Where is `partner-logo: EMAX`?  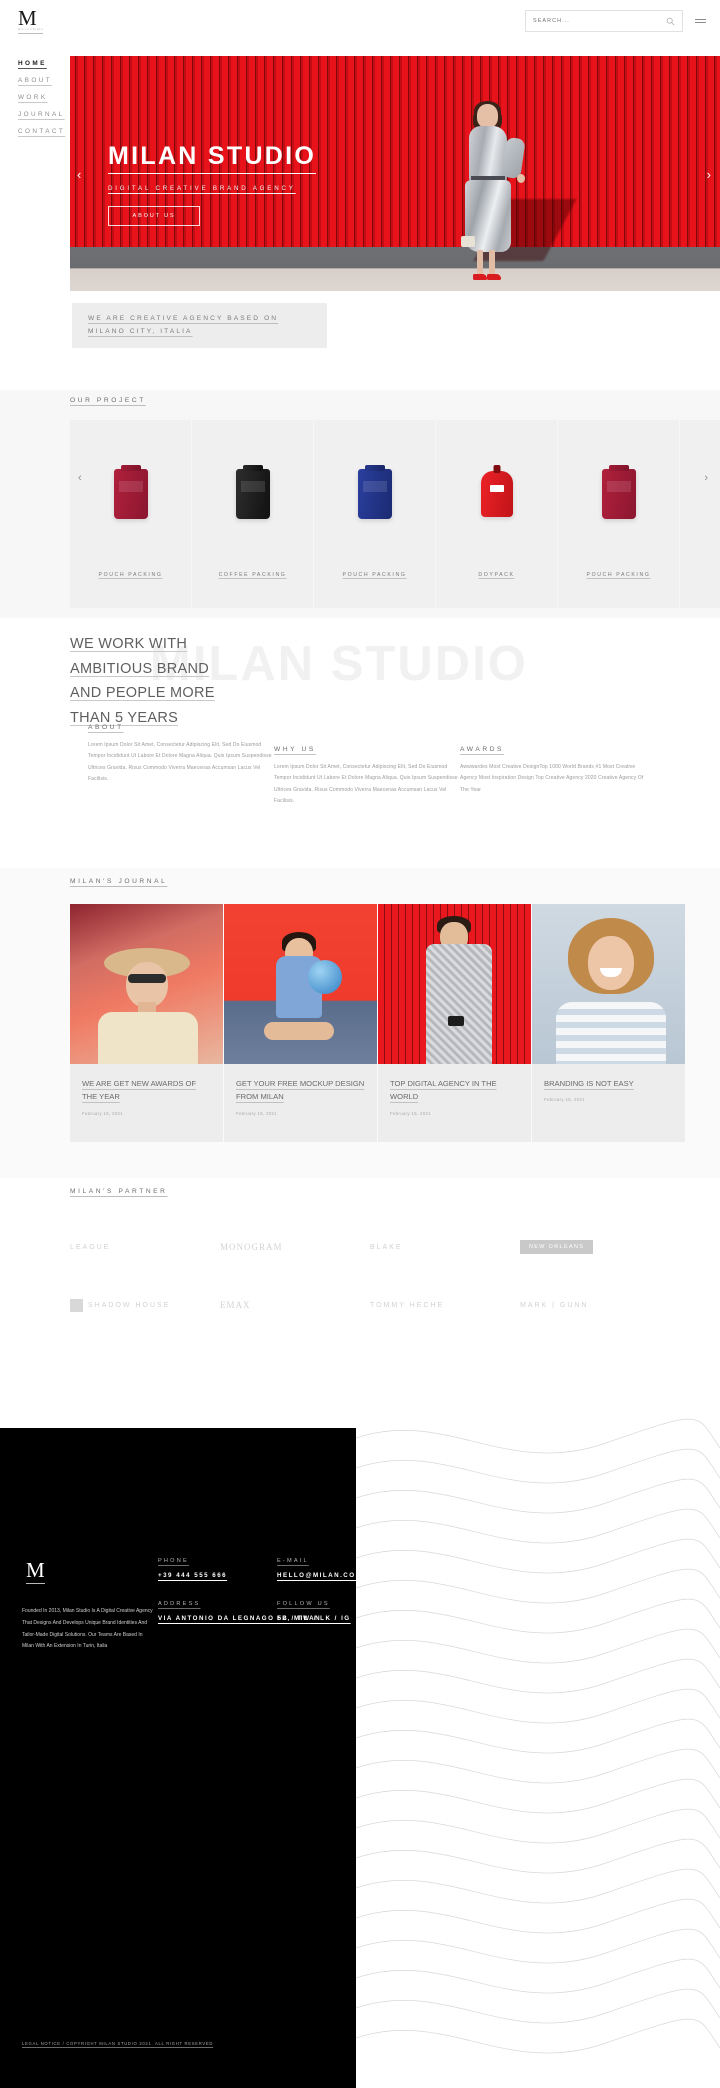
partner-logo: EMAX is located at coordinates (295, 1305).